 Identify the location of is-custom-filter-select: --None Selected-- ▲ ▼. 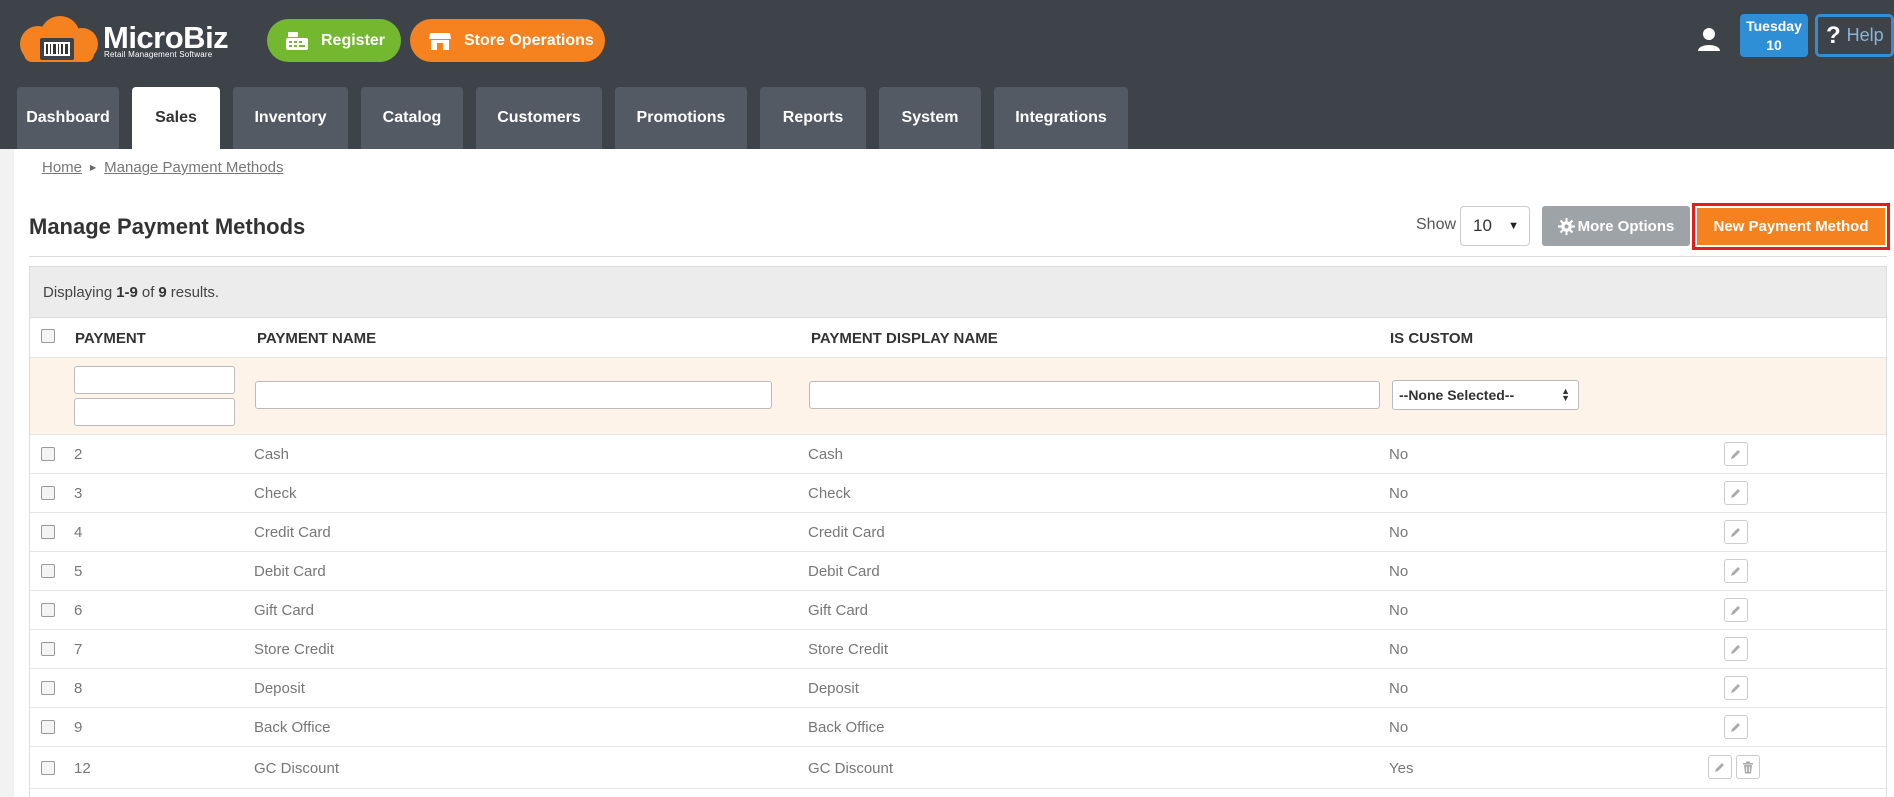
(1485, 395).